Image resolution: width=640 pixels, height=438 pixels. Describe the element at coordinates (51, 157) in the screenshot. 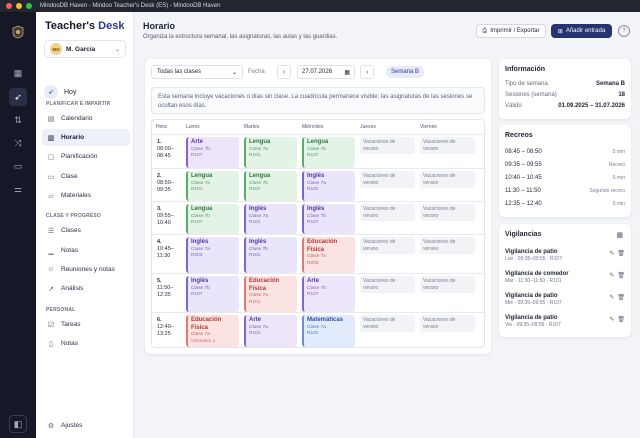

I see `document-icon: ▢` at that location.